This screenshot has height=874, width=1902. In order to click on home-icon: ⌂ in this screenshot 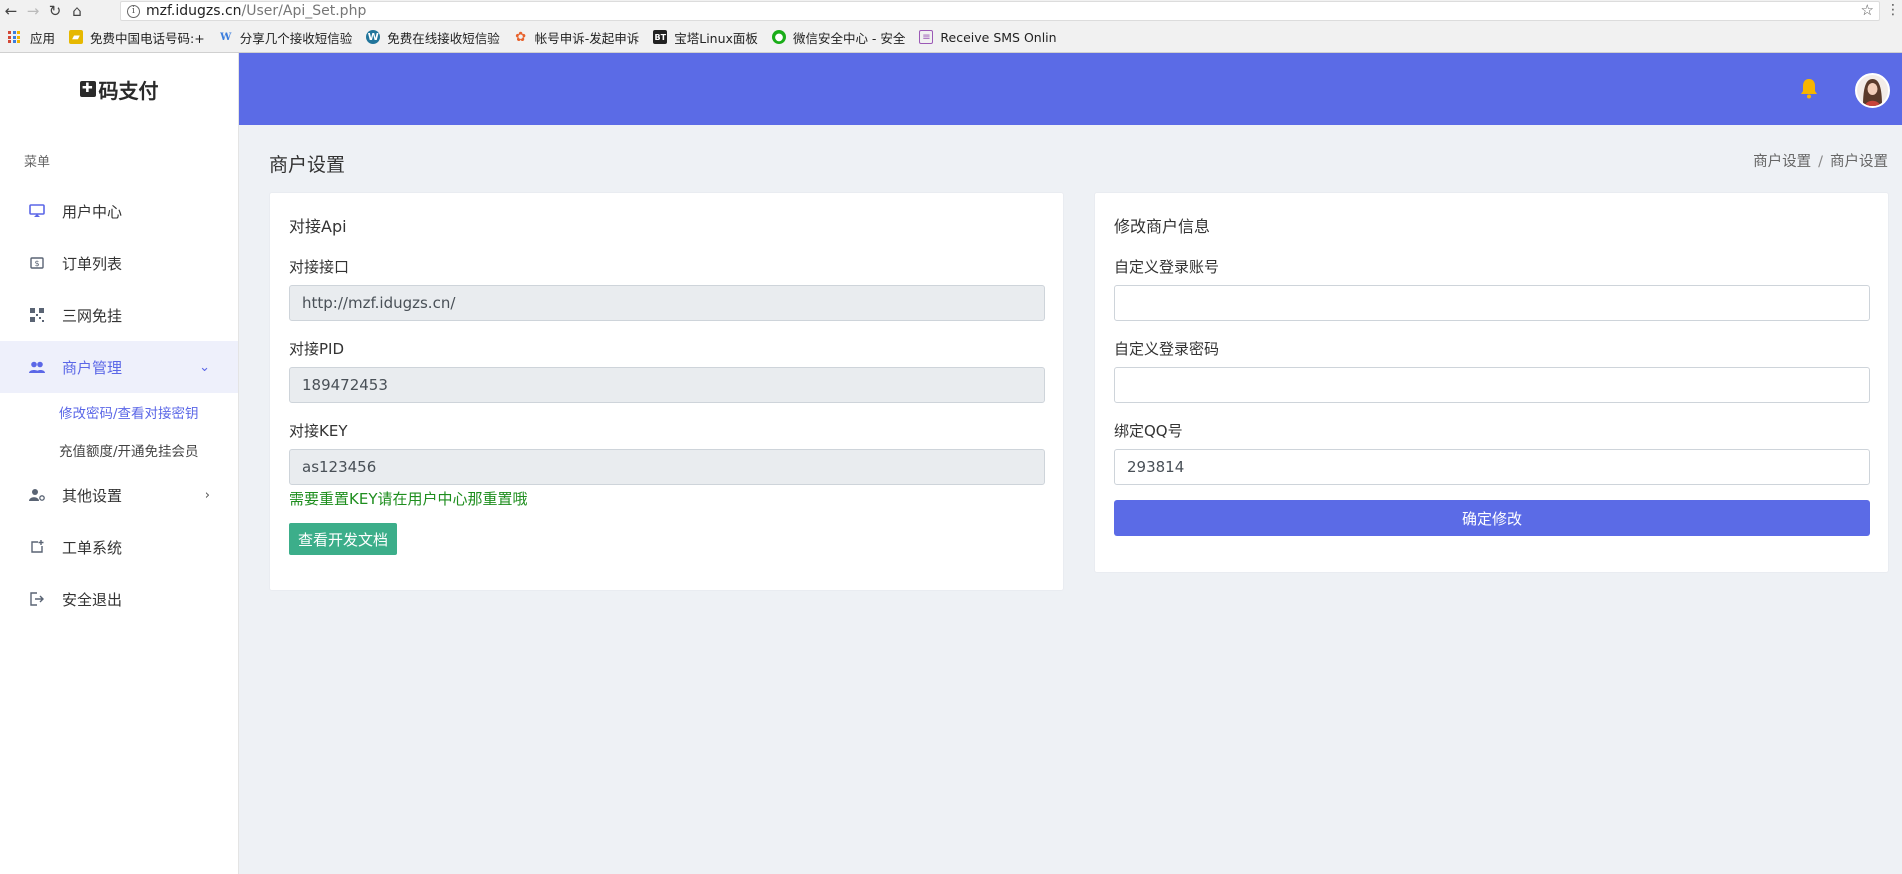, I will do `click(77, 11)`.